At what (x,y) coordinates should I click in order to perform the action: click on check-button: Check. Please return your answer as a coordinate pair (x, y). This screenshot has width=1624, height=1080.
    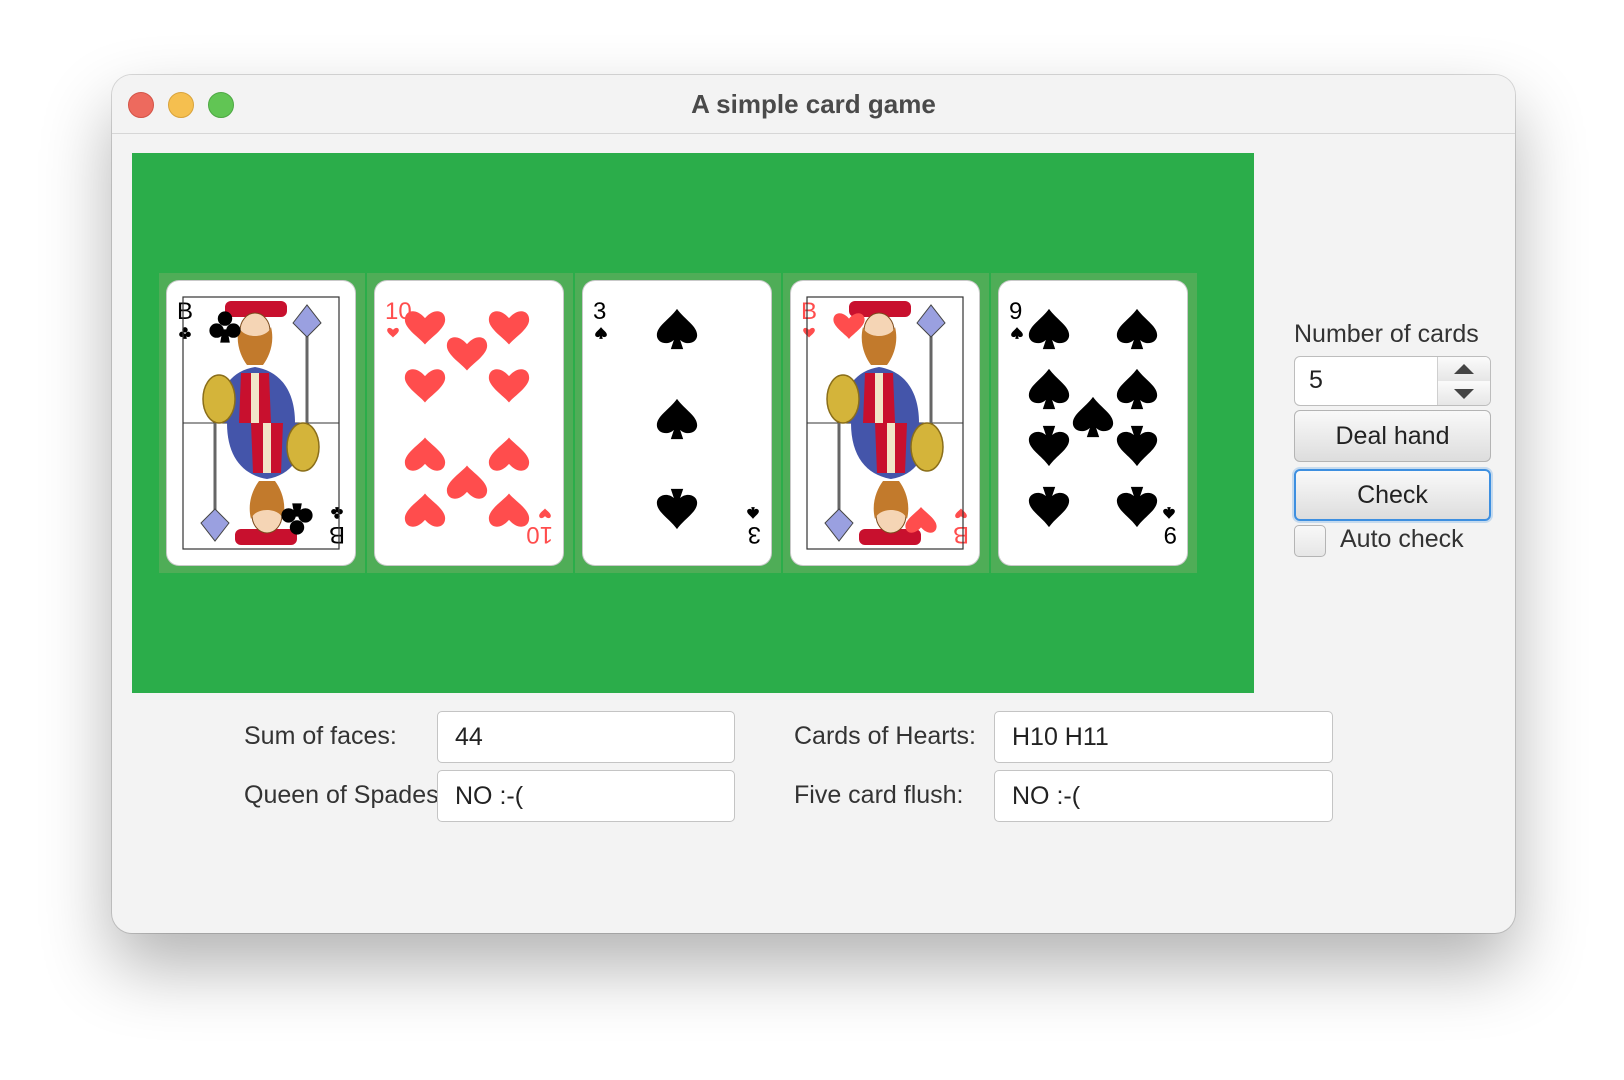
    Looking at the image, I should click on (1392, 495).